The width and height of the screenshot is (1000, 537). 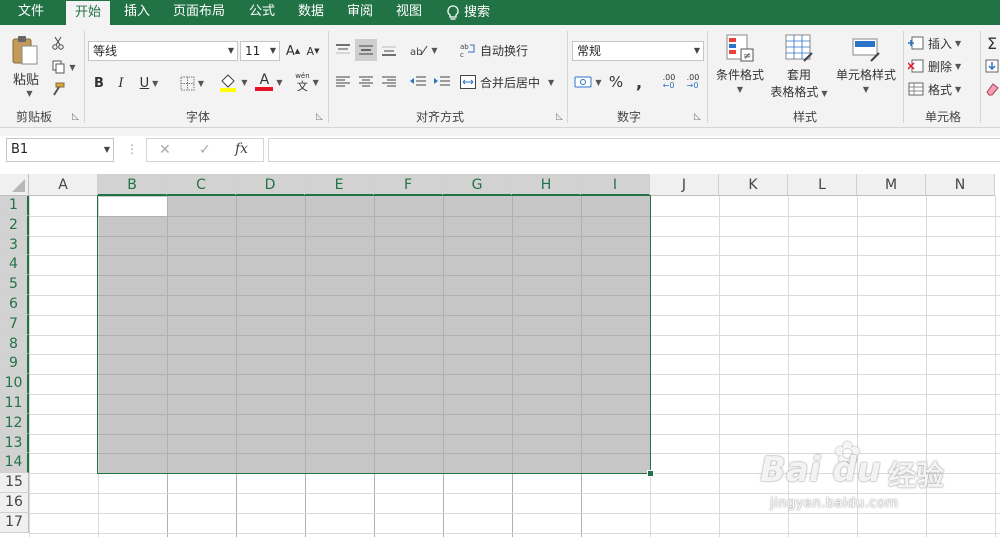 What do you see at coordinates (366, 82) in the screenshot?
I see `align-center-button` at bounding box center [366, 82].